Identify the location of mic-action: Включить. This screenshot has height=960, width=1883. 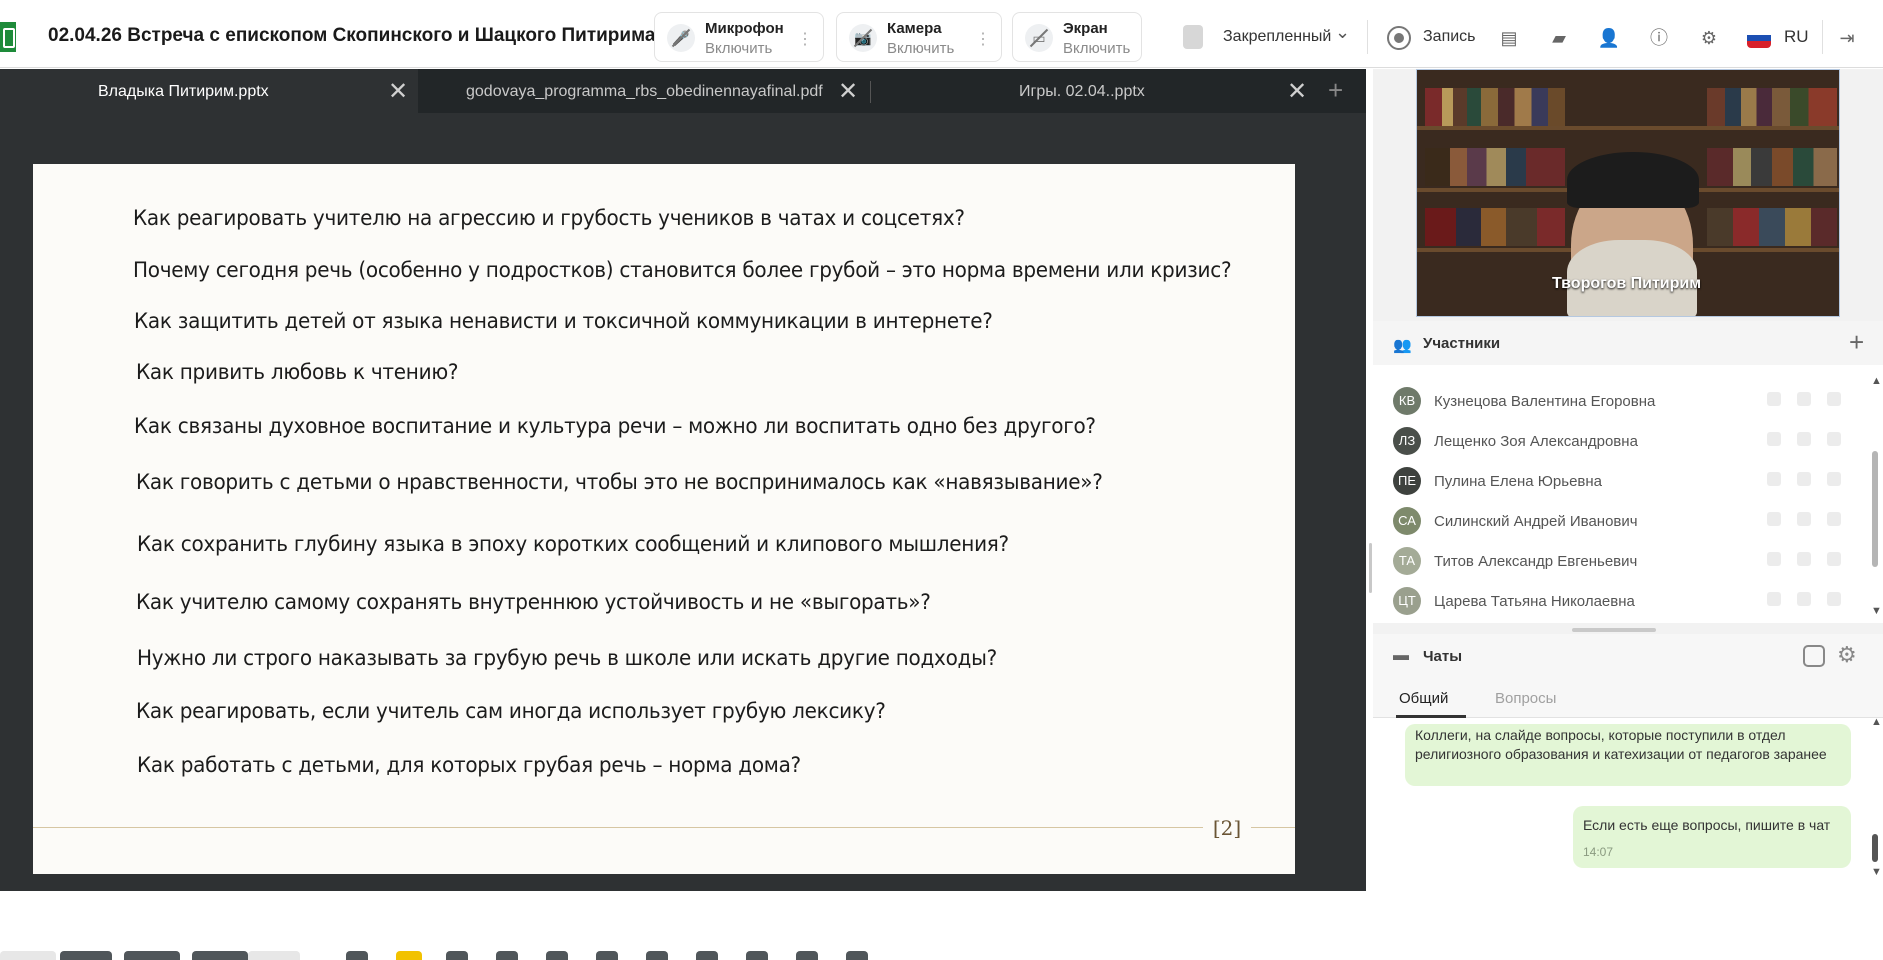
(739, 48).